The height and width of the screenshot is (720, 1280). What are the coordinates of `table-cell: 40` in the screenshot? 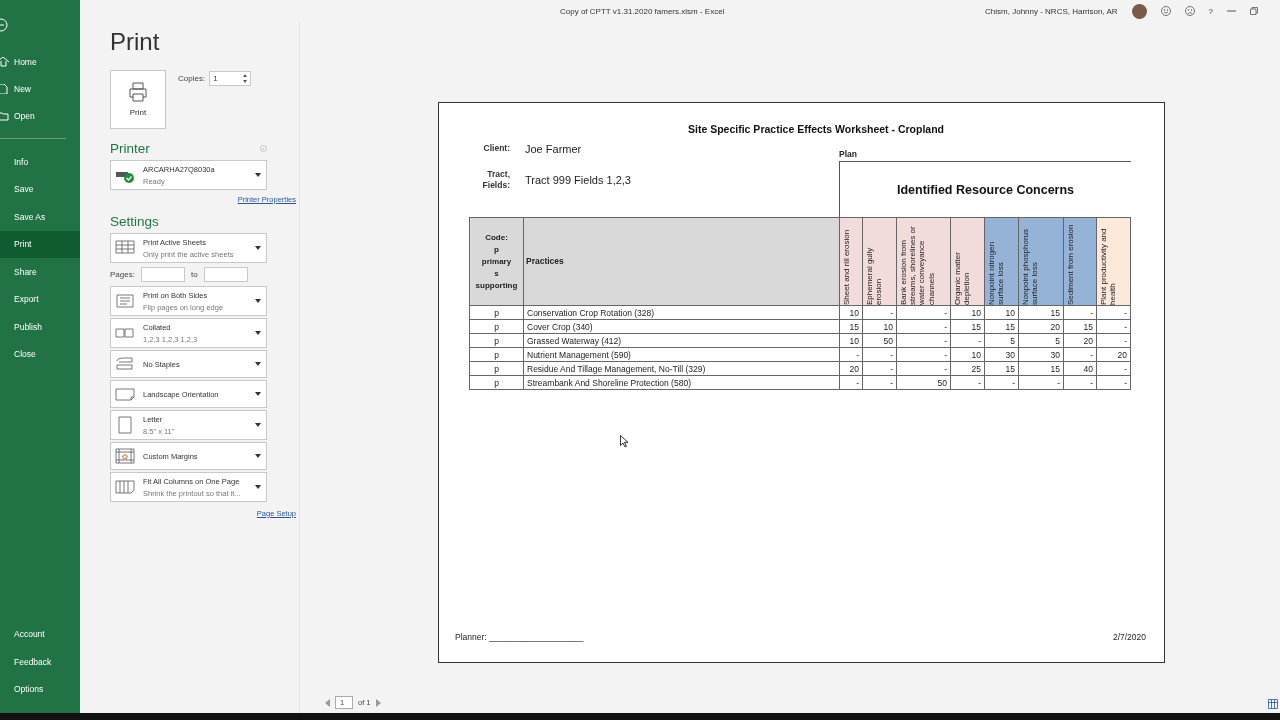 It's located at (1080, 368).